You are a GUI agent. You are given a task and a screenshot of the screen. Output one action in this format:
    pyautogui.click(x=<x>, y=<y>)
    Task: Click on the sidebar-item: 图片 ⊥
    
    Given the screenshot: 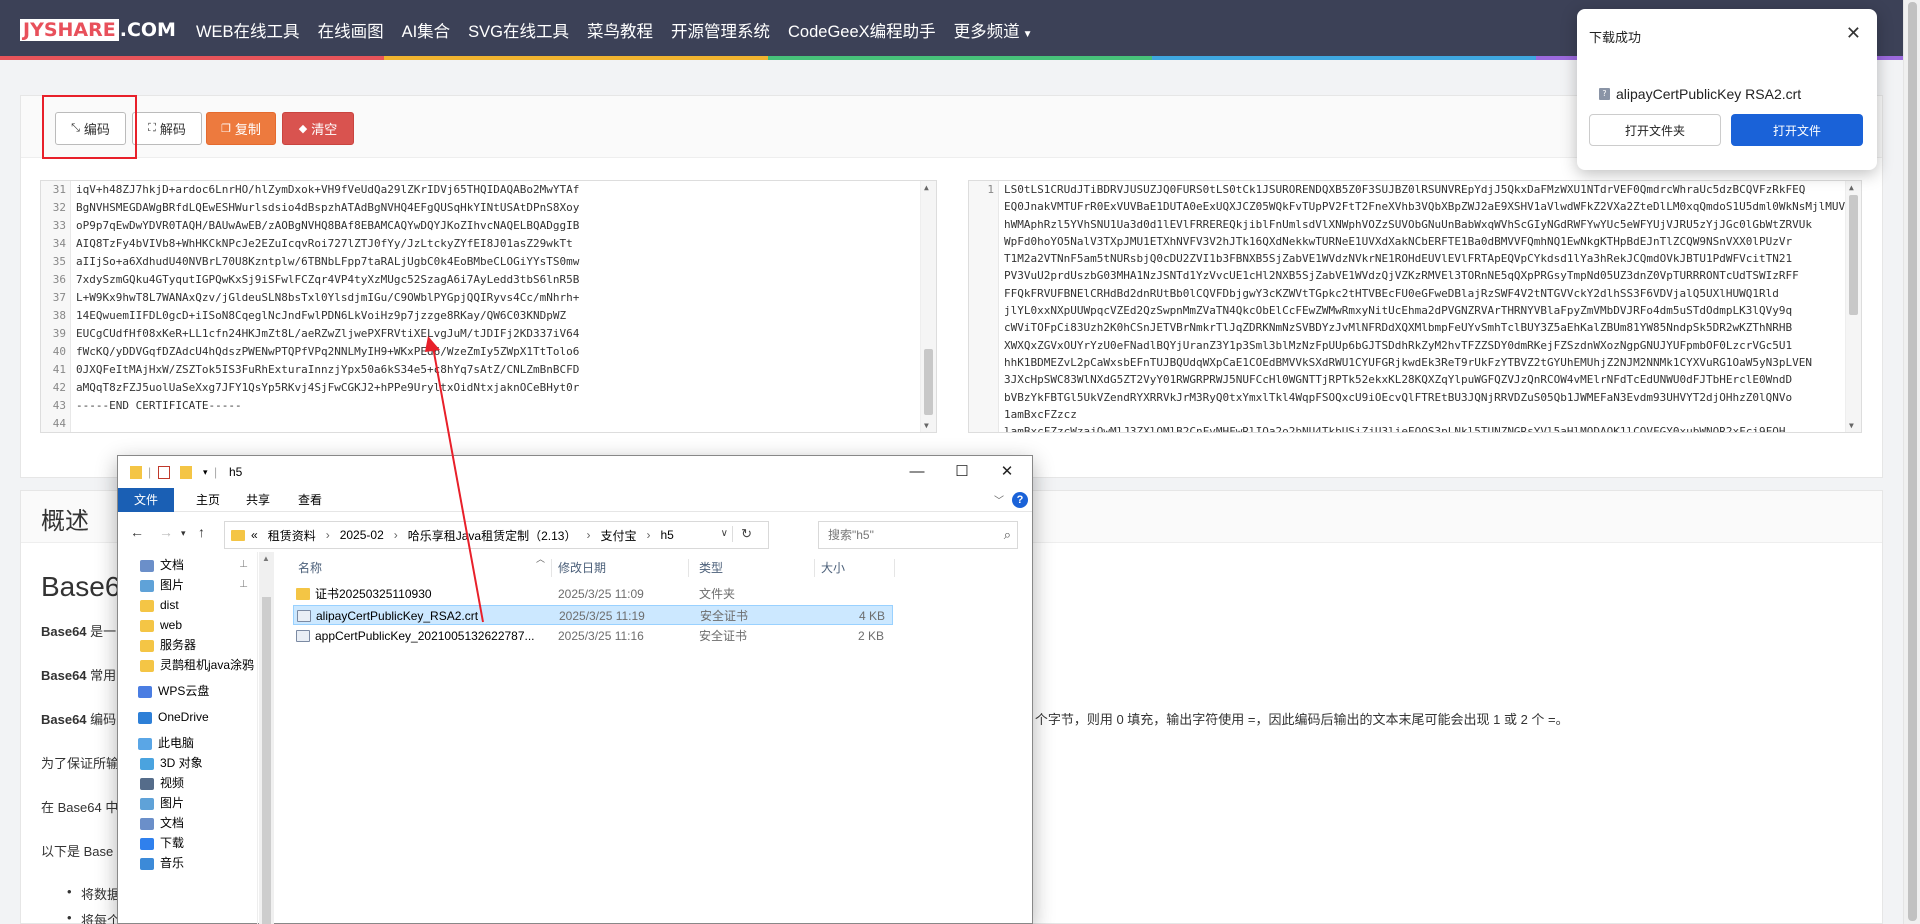 What is the action you would take?
    pyautogui.click(x=188, y=585)
    